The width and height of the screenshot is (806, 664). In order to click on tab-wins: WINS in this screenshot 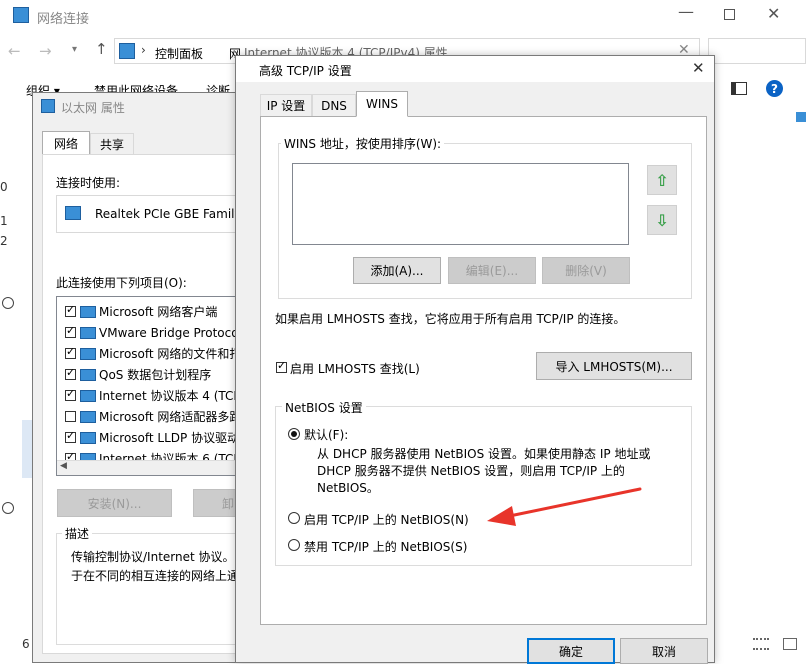, I will do `click(382, 104)`.